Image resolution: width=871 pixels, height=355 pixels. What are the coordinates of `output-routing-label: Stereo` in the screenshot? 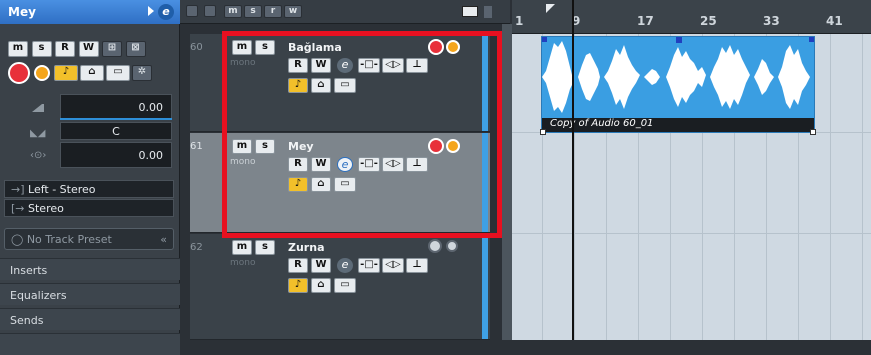 It's located at (46, 208).